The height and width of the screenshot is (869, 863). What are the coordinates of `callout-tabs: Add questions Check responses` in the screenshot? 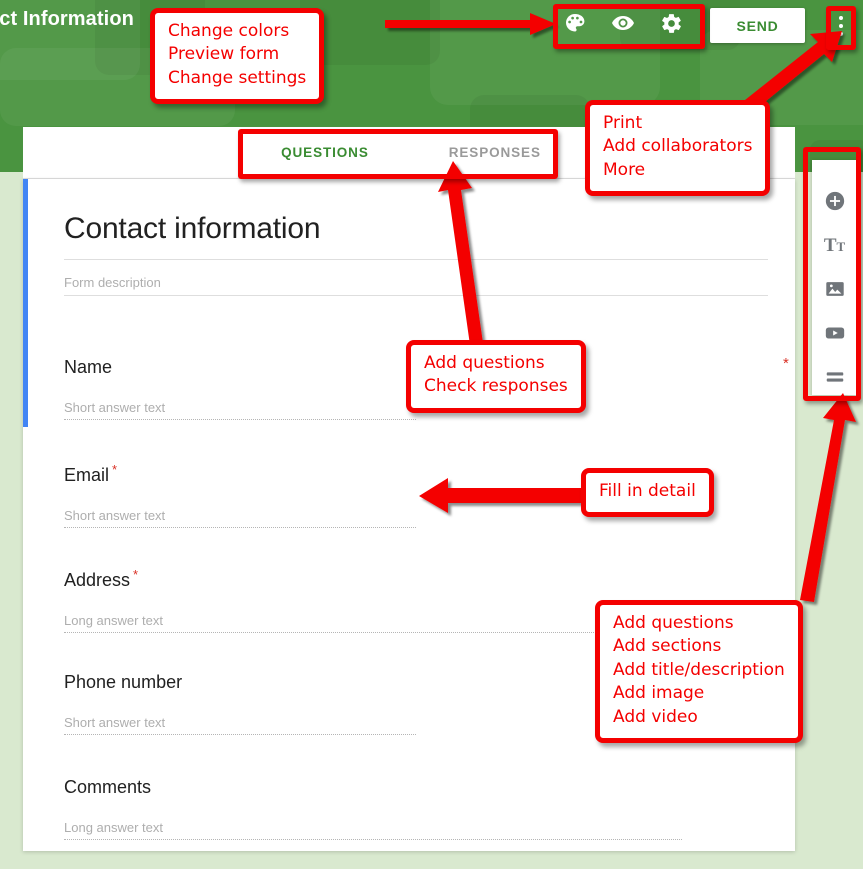 It's located at (496, 376).